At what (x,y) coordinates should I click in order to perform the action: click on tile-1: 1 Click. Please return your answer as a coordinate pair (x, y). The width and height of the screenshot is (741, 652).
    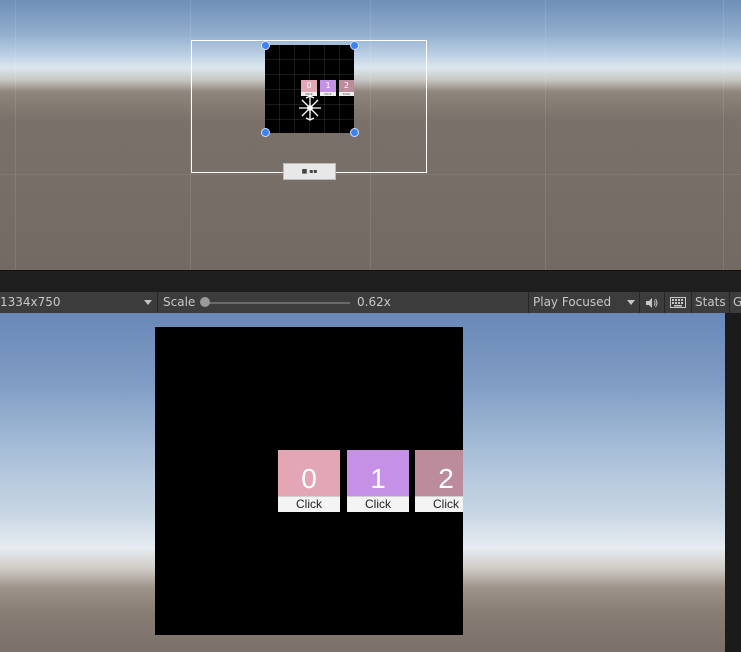
    Looking at the image, I should click on (378, 481).